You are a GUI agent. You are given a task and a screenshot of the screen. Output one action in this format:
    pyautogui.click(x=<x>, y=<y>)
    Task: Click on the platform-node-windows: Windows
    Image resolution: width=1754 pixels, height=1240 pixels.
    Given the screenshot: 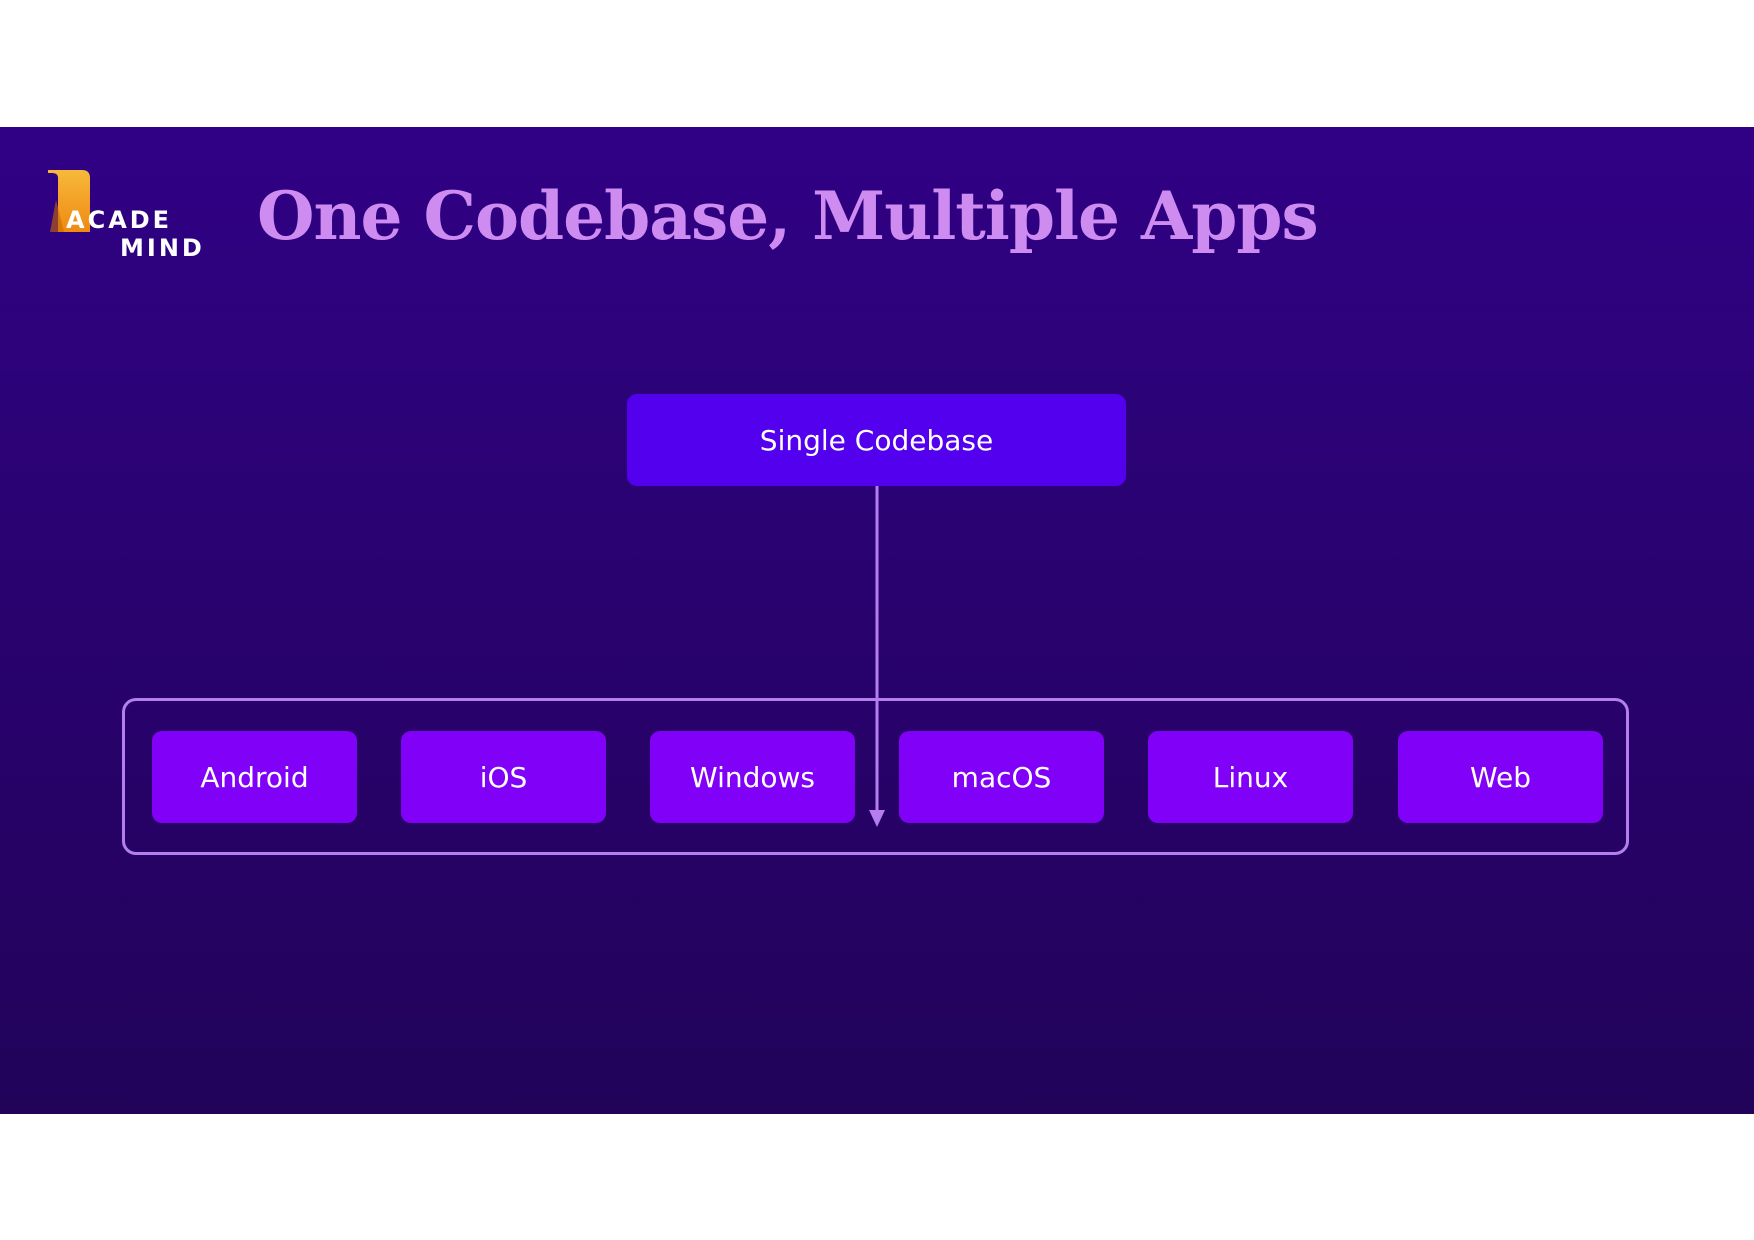 What is the action you would take?
    pyautogui.click(x=752, y=777)
    